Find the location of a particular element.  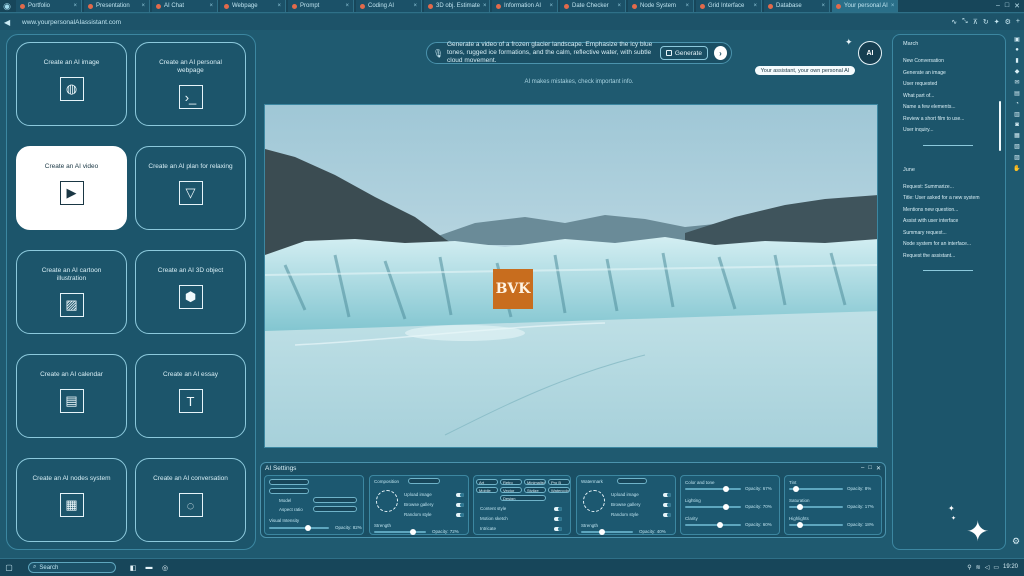

window-icon: ◧ is located at coordinates (133, 568).